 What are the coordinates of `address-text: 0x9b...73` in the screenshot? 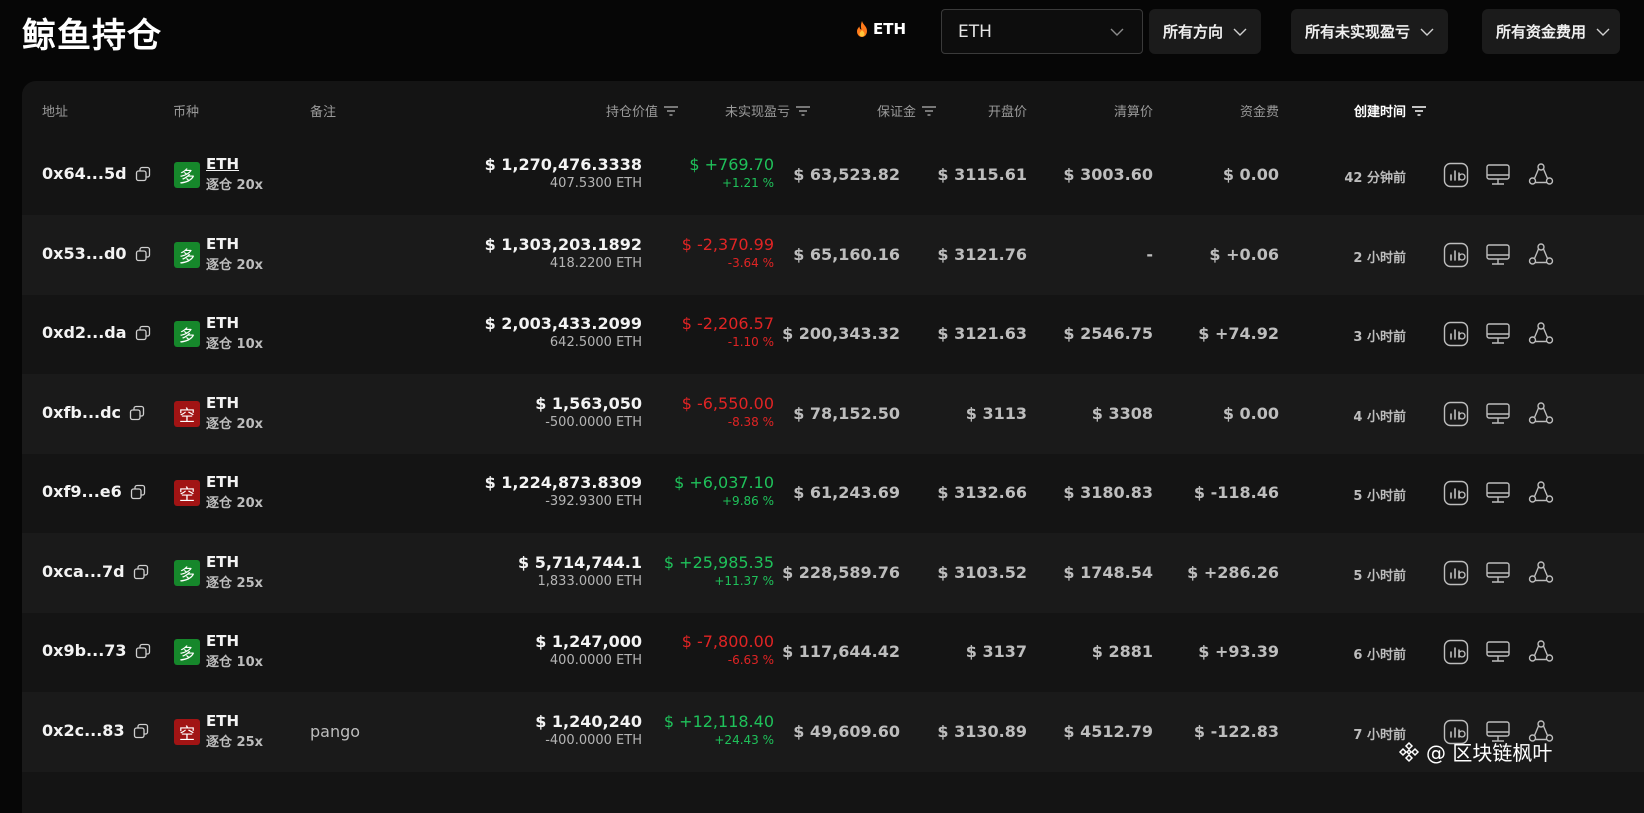 It's located at (84, 650).